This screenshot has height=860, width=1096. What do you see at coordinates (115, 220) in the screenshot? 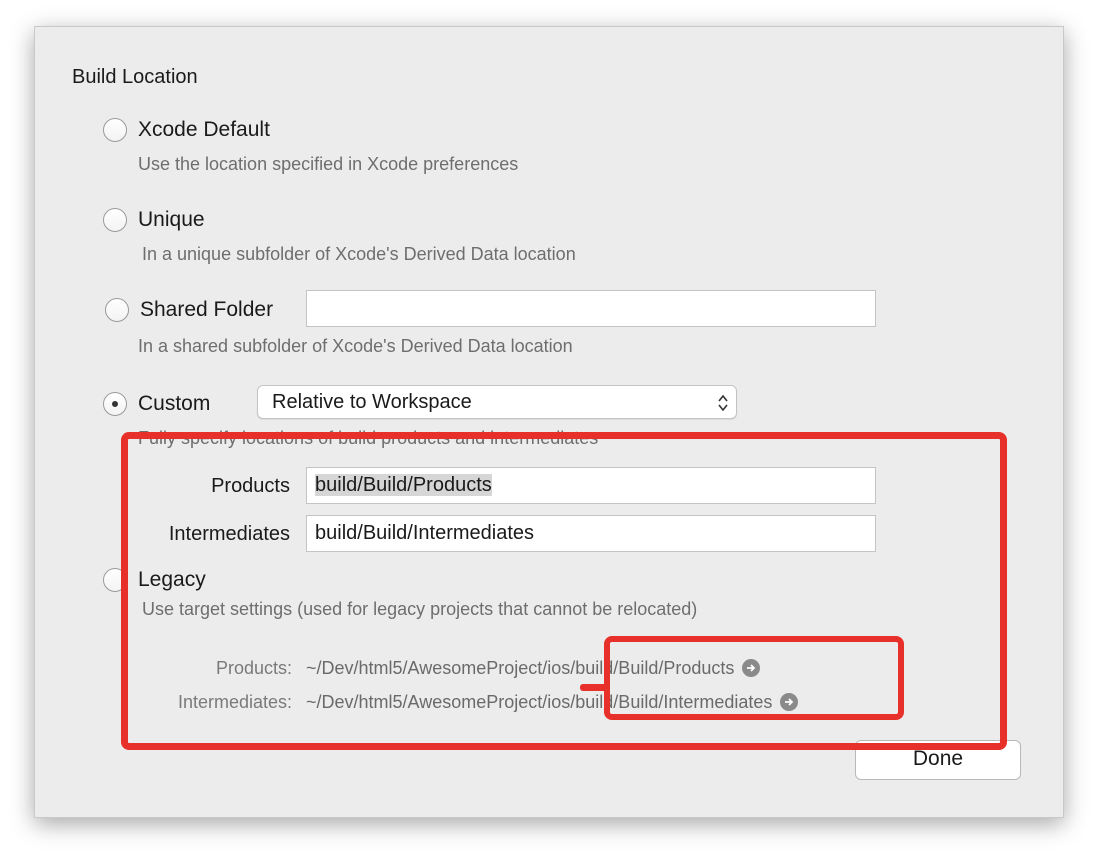
I see `unique-radio` at bounding box center [115, 220].